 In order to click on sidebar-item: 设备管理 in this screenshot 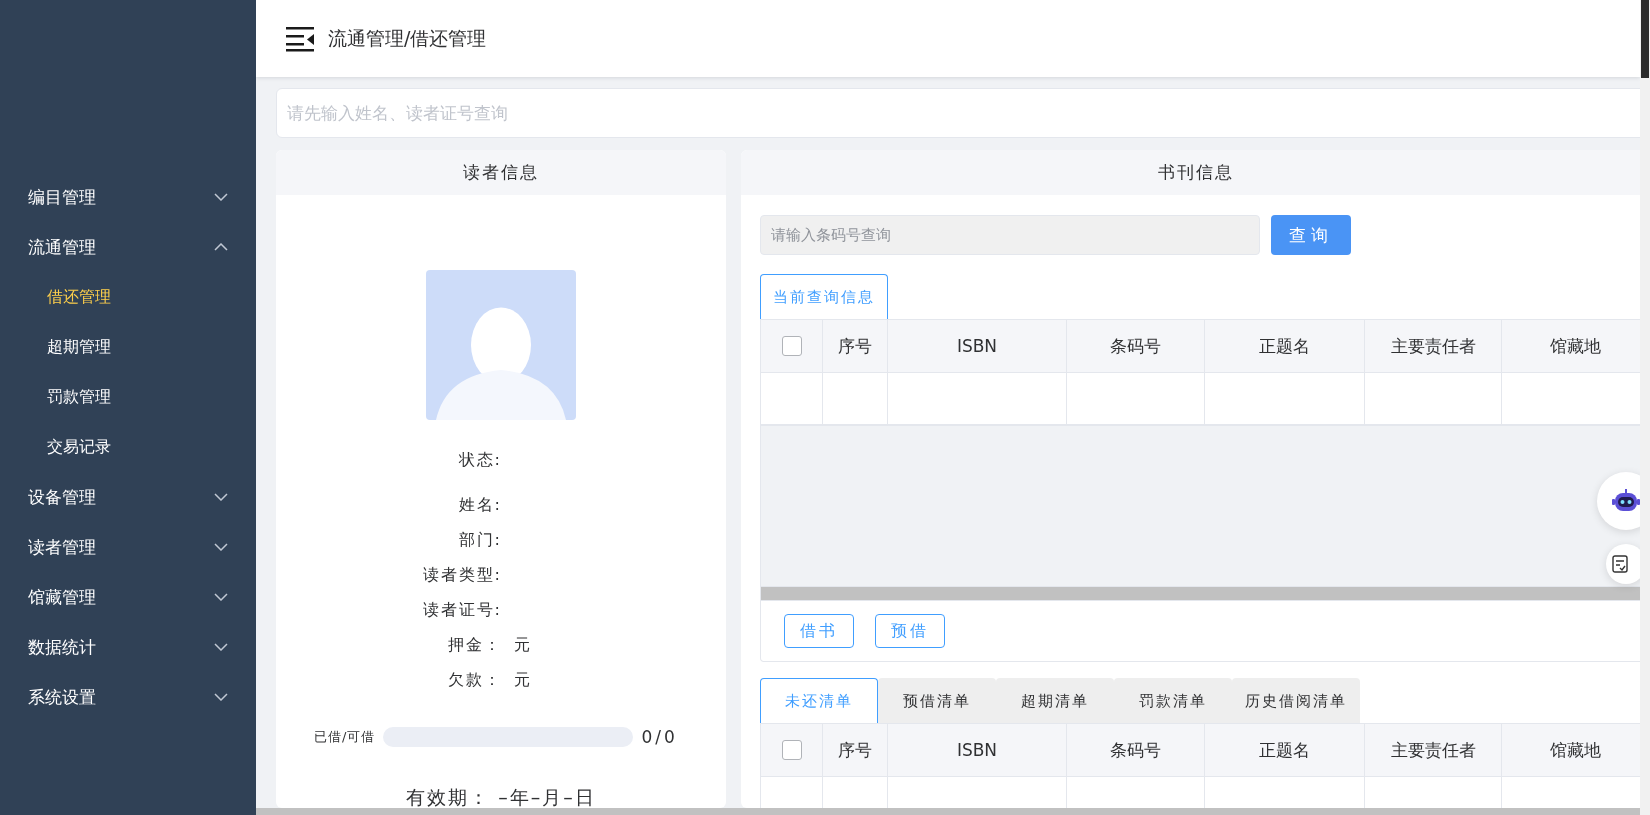, I will do `click(128, 497)`.